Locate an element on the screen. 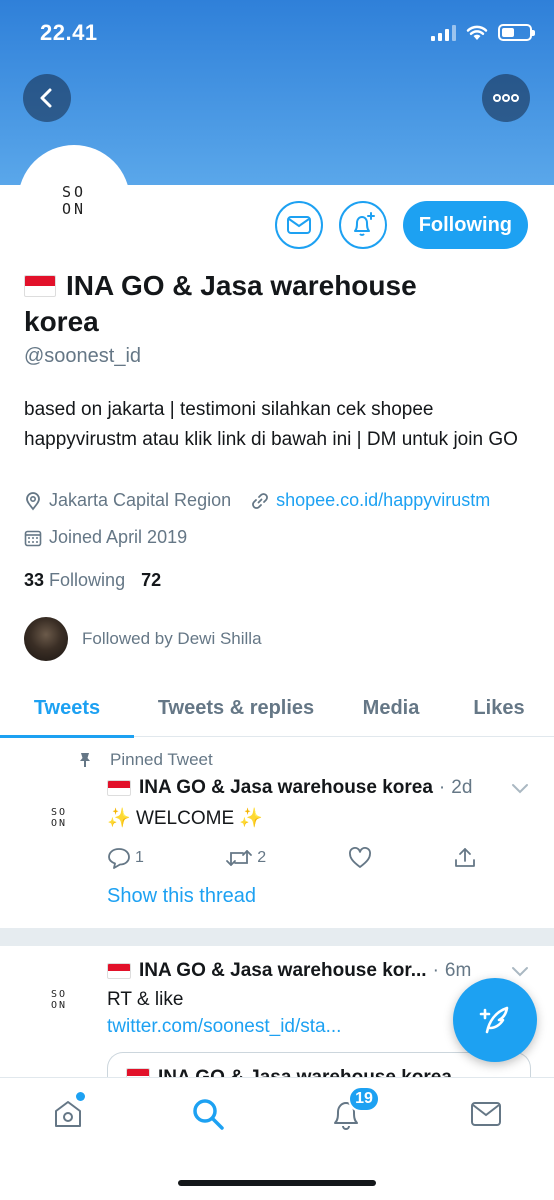 The height and width of the screenshot is (1200, 554). location-pin-icon is located at coordinates (33, 500).